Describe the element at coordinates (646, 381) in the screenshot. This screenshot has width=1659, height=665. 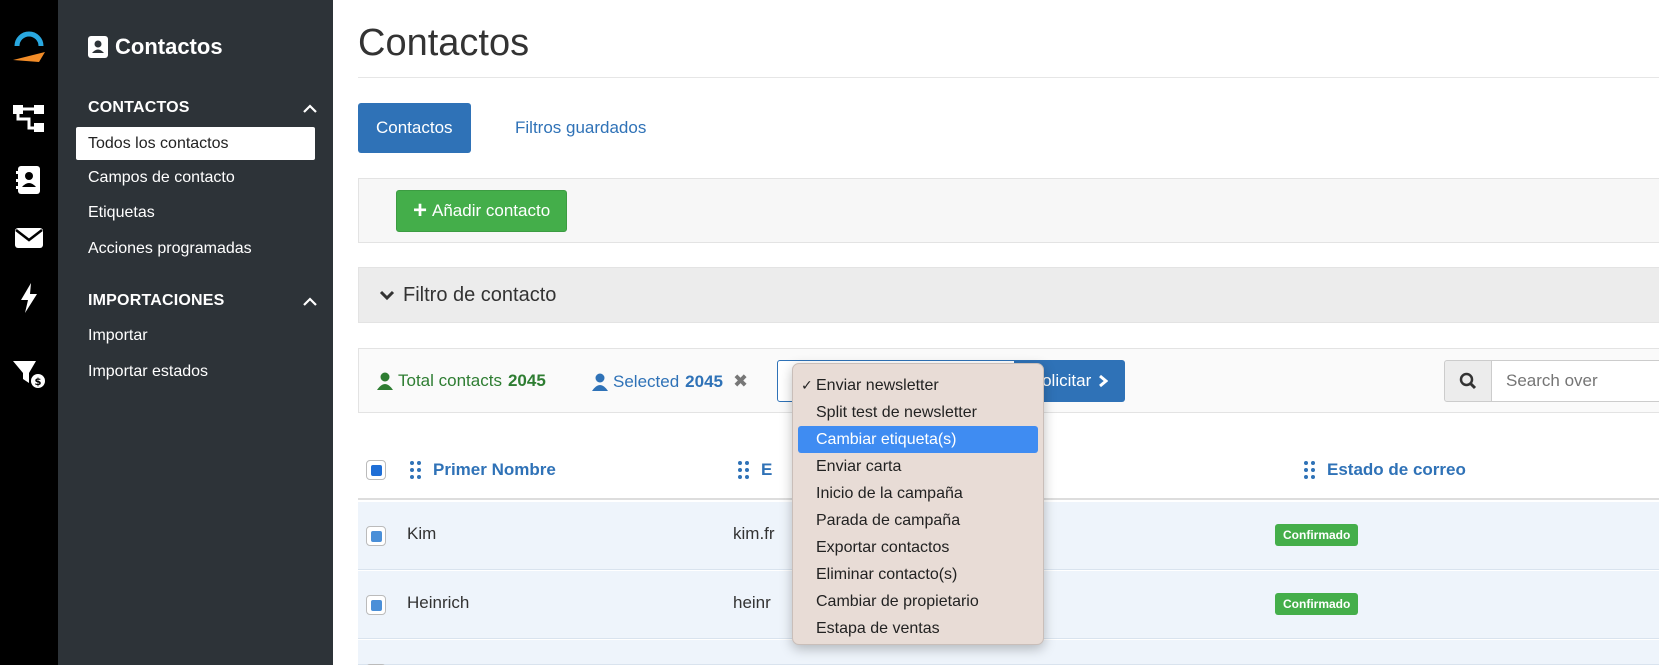
I see `selected-contacts-label: Selected` at that location.